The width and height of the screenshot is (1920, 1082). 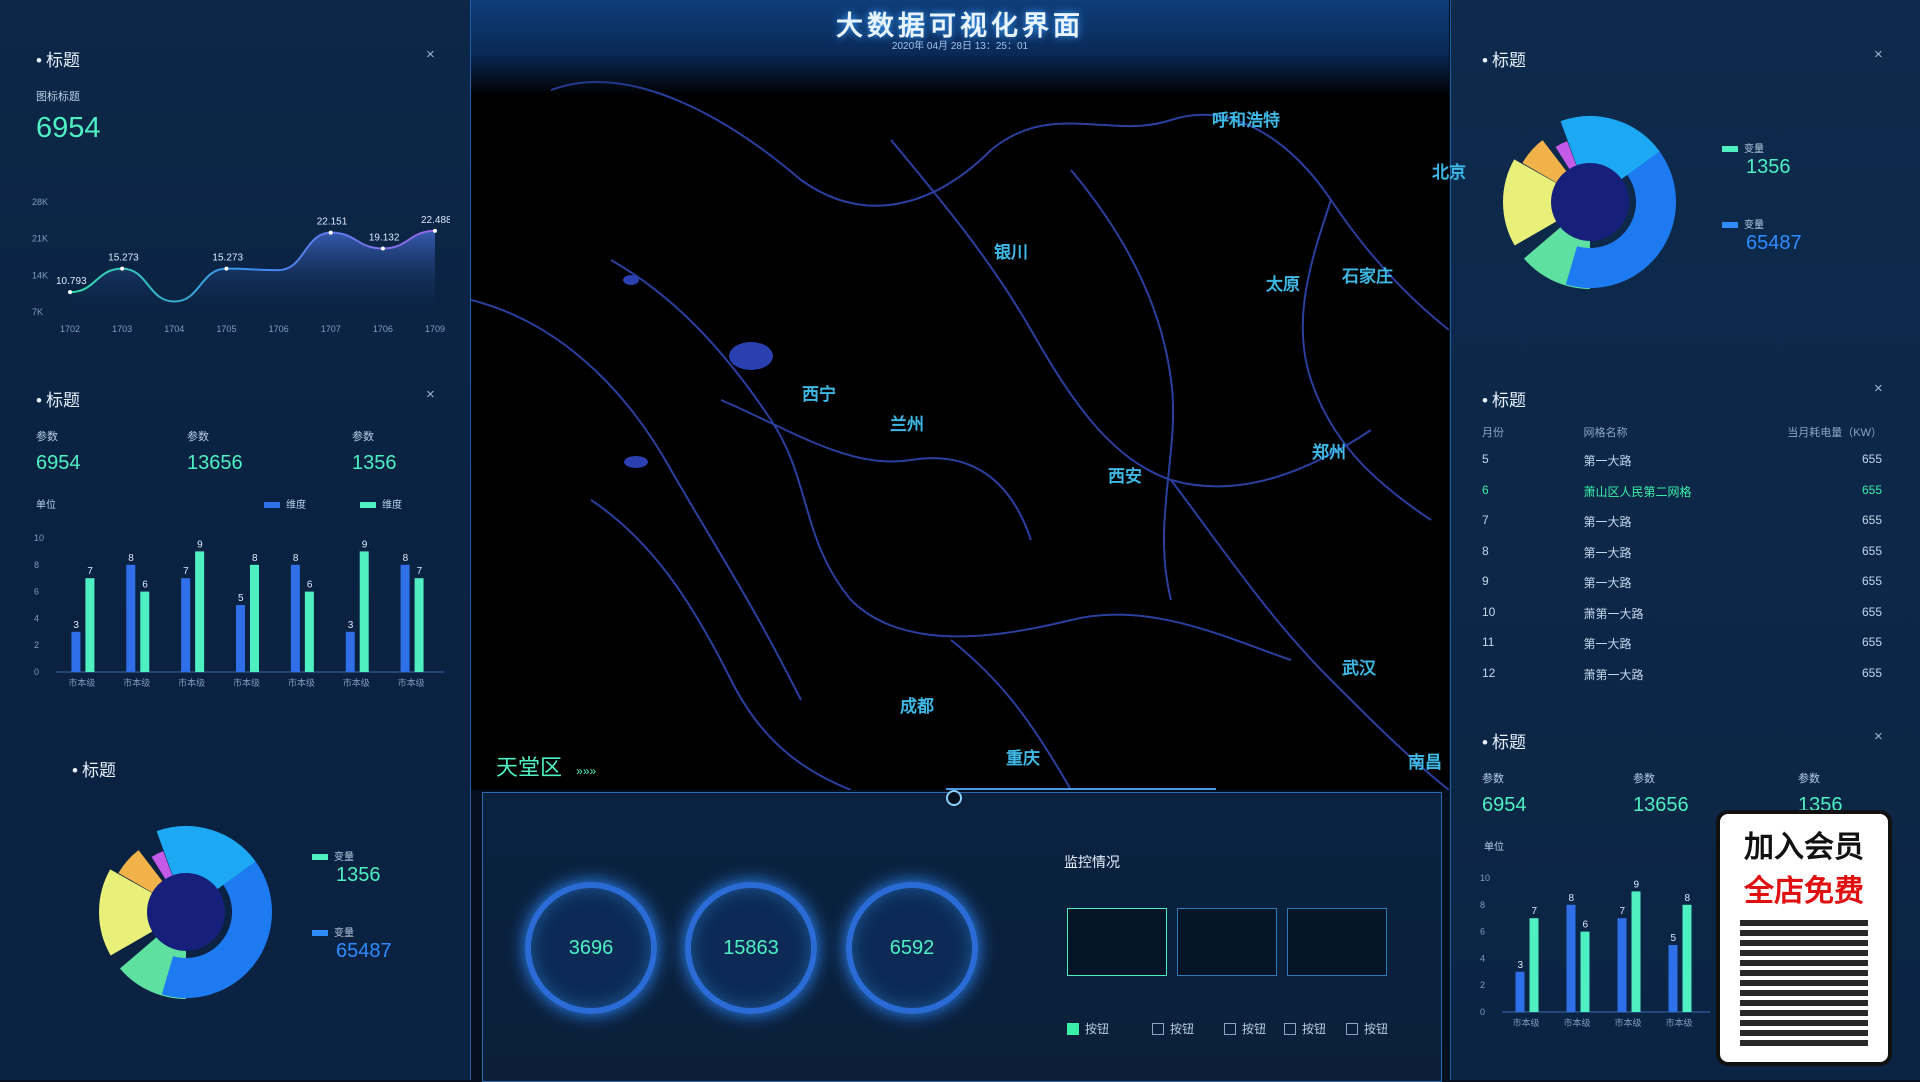 What do you see at coordinates (123, 258) in the screenshot?
I see `data-label: 15.273` at bounding box center [123, 258].